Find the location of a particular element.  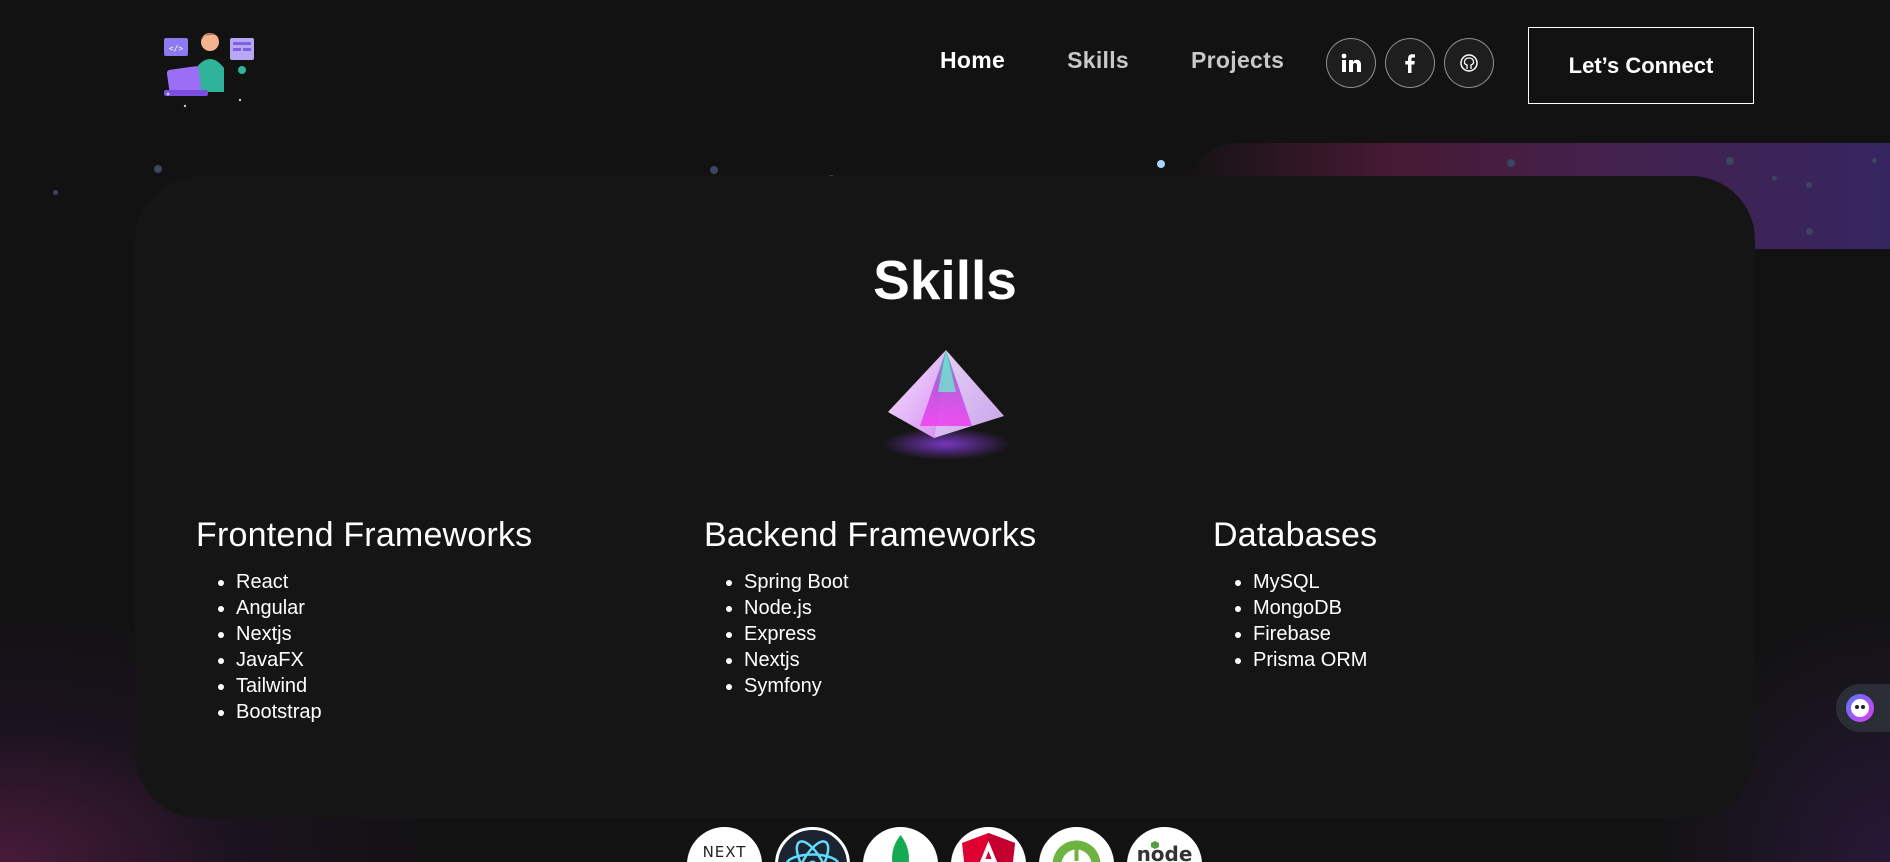

github-button is located at coordinates (1469, 63).